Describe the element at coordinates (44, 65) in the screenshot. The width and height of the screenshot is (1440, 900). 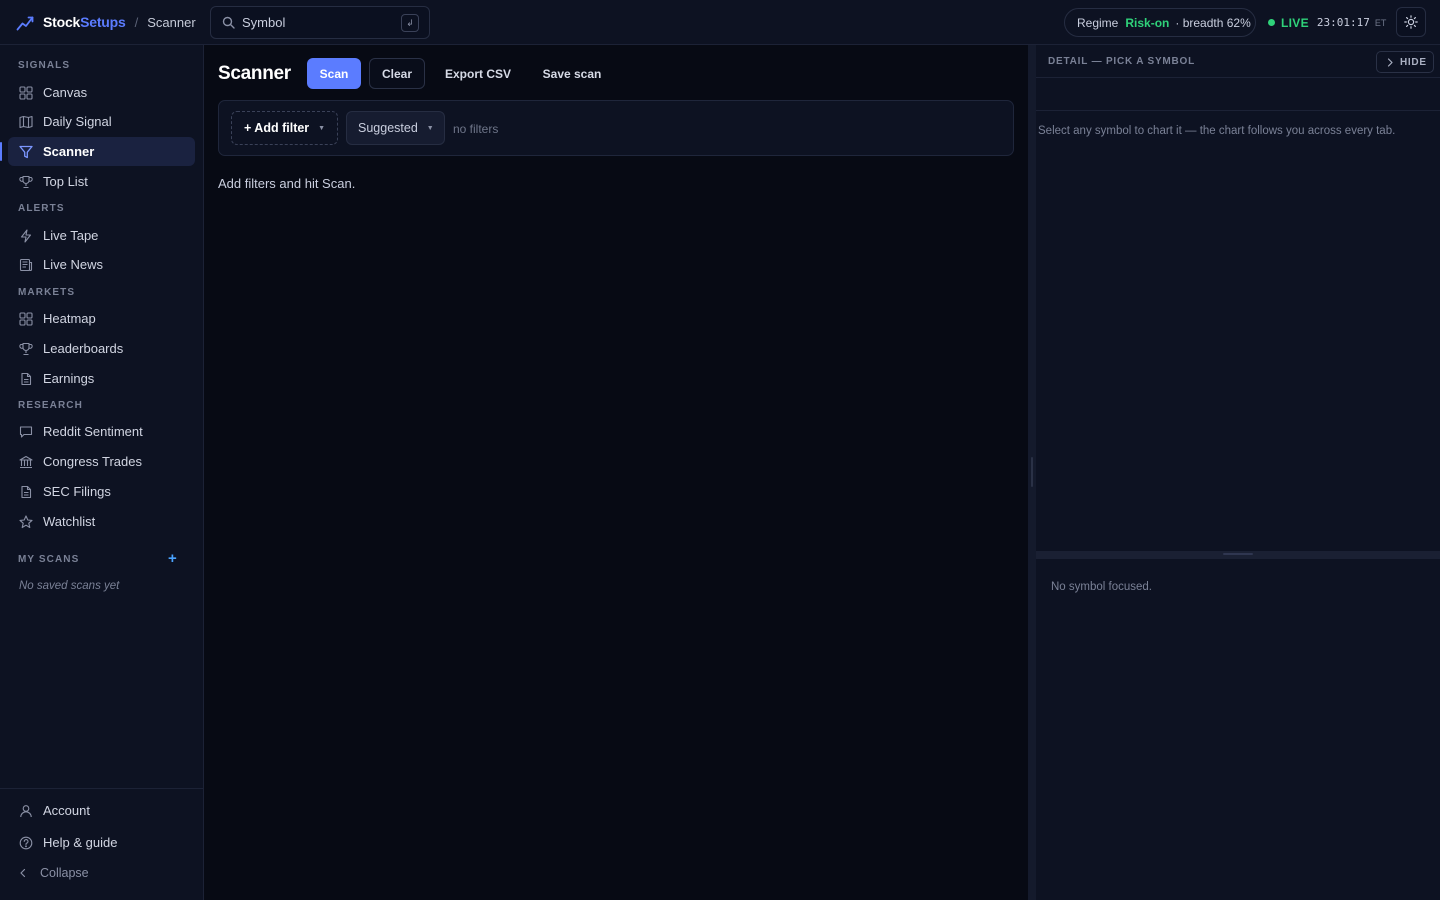
I see `section-signals: SIGNALS` at that location.